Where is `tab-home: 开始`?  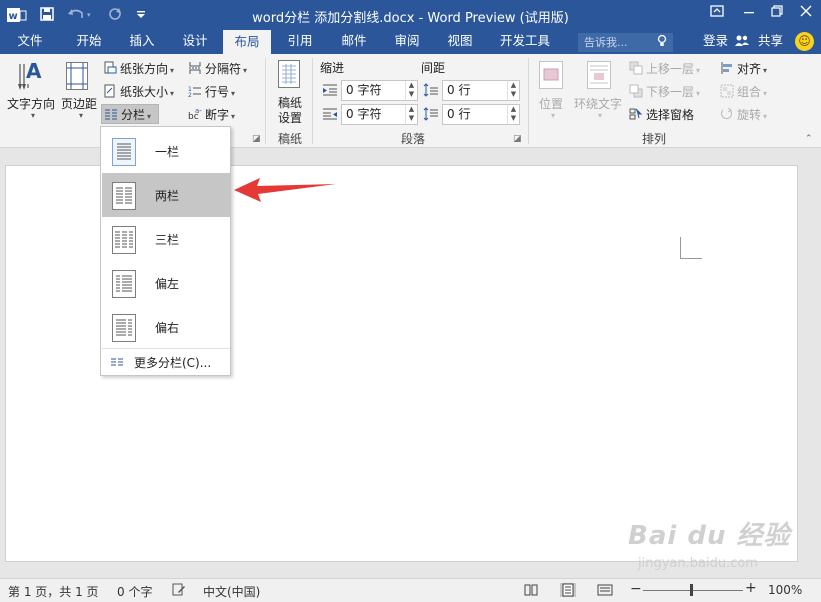 tab-home: 开始 is located at coordinates (89, 42).